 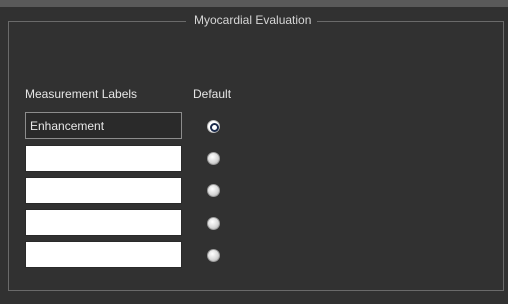 I want to click on default-header: Default, so click(x=212, y=94).